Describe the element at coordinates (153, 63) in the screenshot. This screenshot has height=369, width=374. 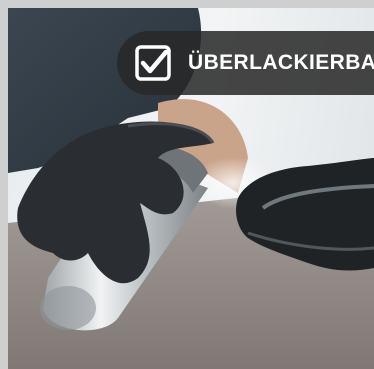
I see `checkbox-check-icon` at that location.